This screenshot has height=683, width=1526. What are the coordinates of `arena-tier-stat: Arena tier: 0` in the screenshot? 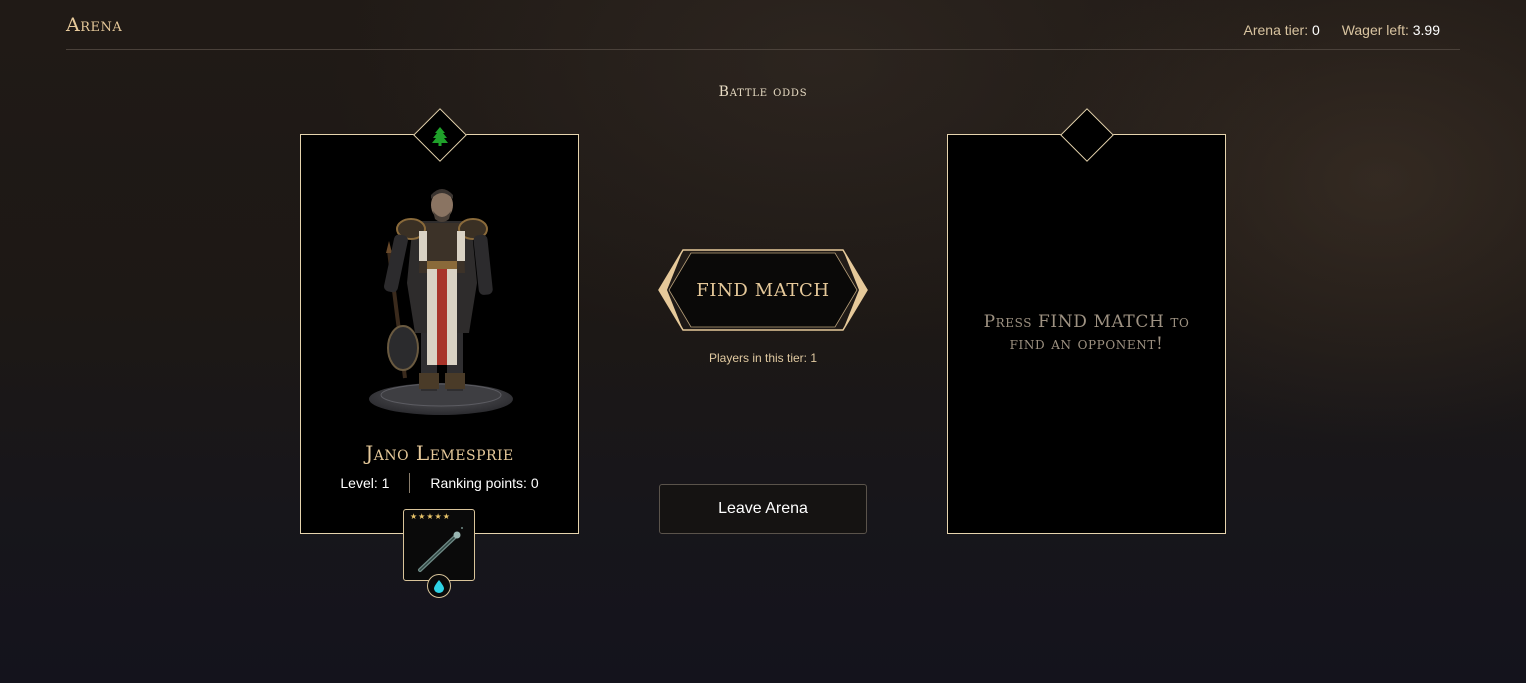 It's located at (1284, 30).